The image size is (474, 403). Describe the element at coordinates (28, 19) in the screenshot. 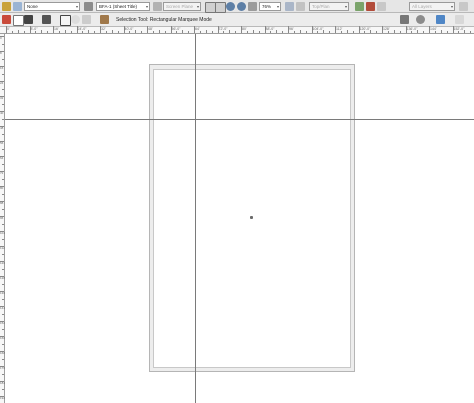

I see `dual-pencil-icon` at that location.